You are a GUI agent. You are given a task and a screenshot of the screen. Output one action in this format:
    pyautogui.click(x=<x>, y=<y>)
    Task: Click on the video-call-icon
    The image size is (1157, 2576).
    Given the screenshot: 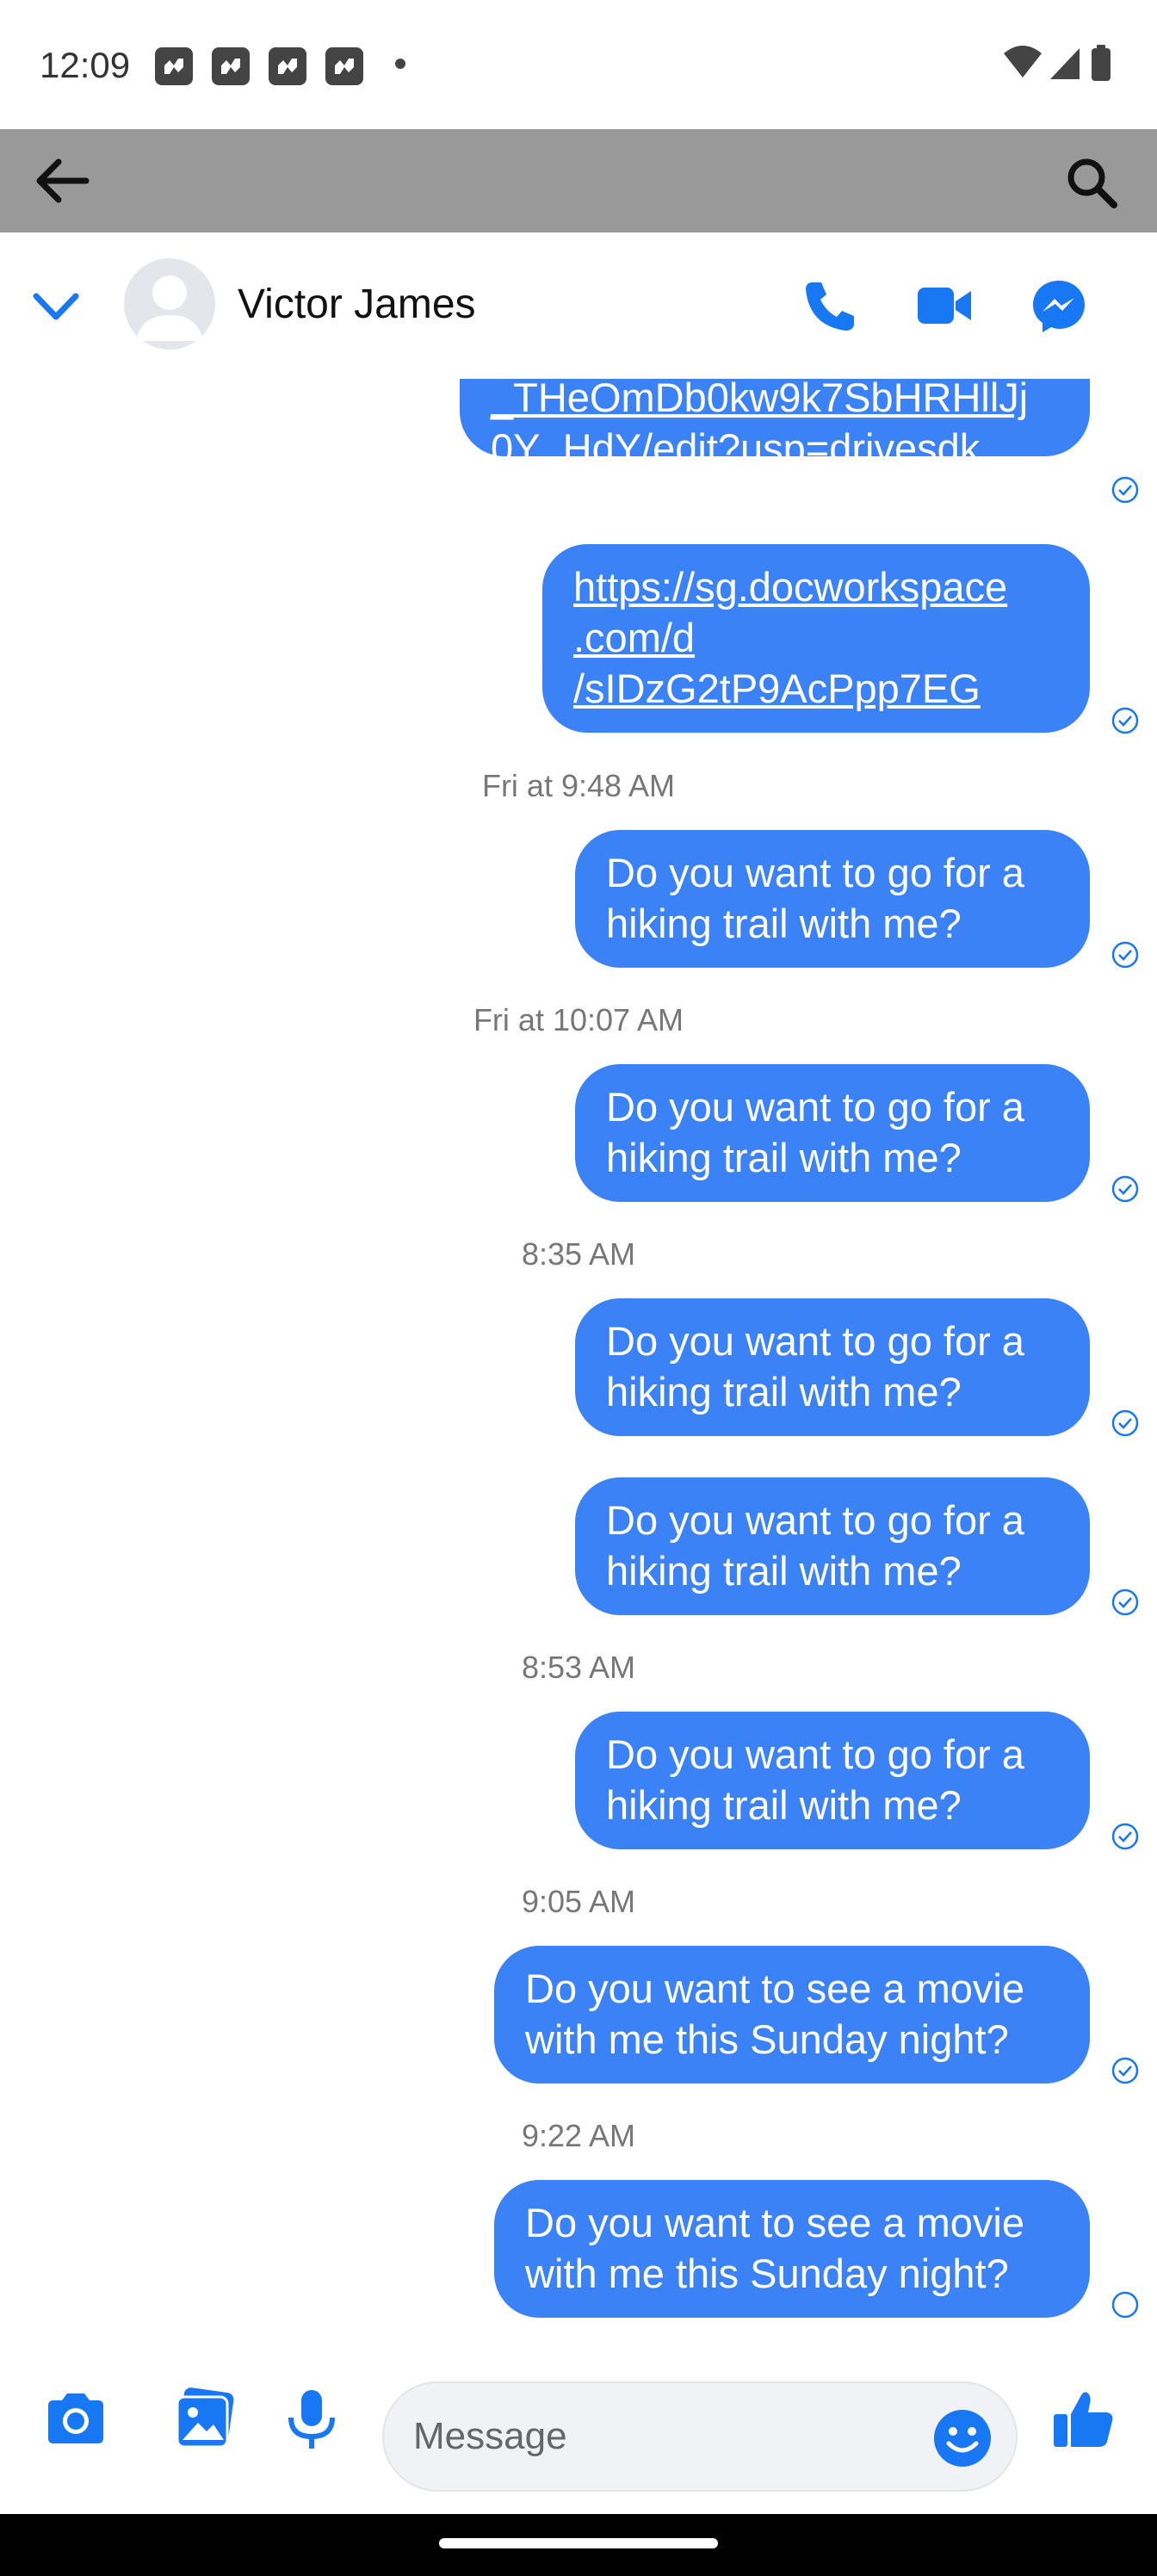 What is the action you would take?
    pyautogui.click(x=944, y=306)
    